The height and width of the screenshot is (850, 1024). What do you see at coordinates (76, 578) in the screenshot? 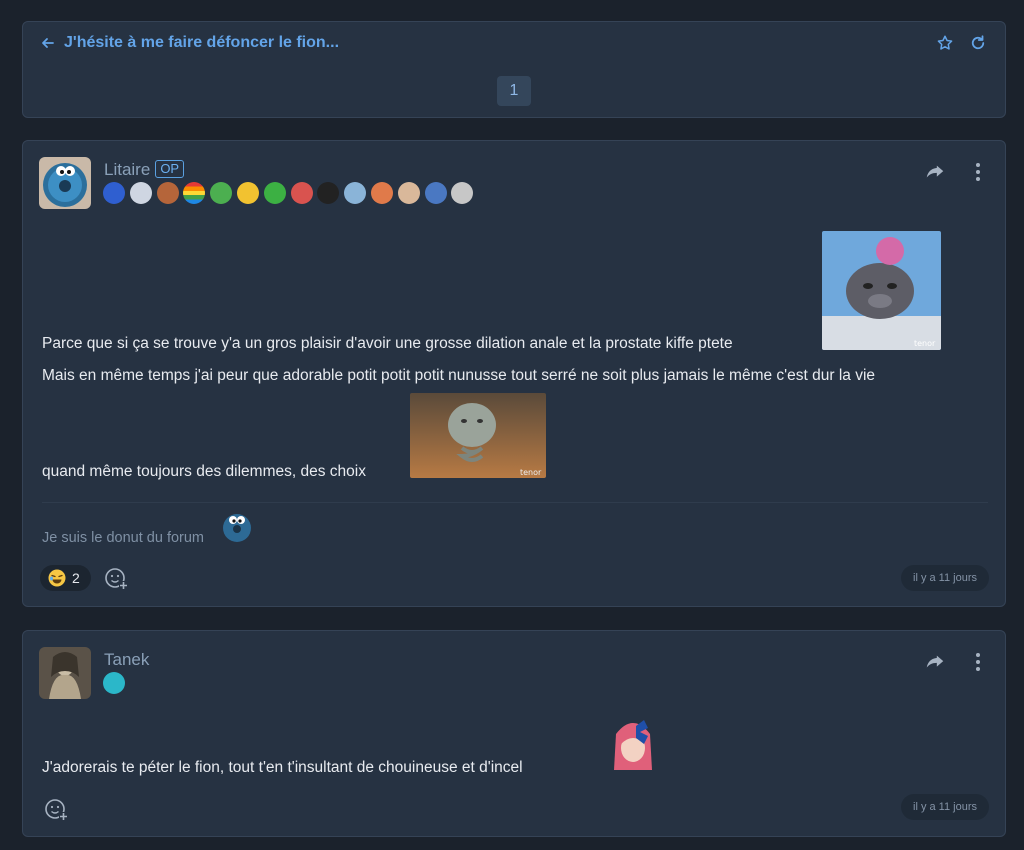
I see `reaction-count: 2` at bounding box center [76, 578].